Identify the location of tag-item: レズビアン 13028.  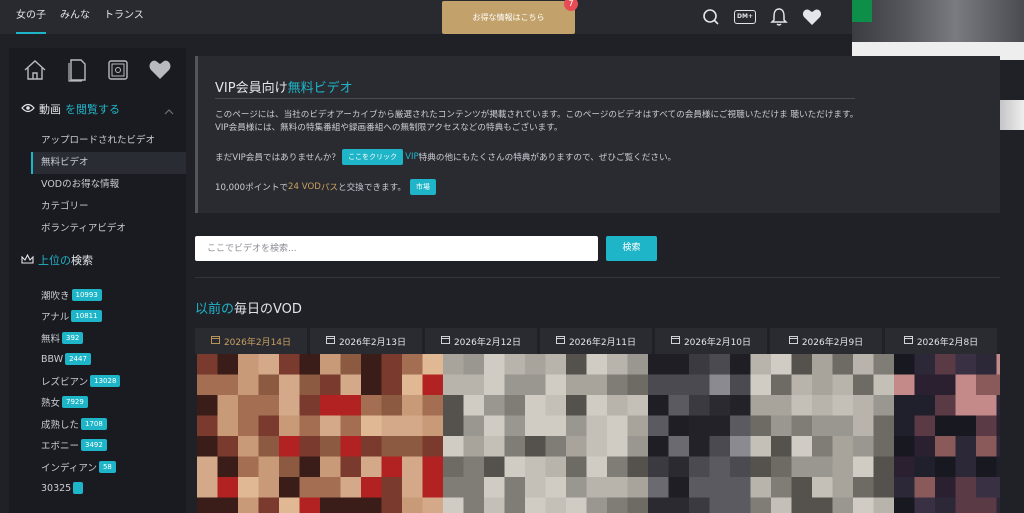
(81, 381).